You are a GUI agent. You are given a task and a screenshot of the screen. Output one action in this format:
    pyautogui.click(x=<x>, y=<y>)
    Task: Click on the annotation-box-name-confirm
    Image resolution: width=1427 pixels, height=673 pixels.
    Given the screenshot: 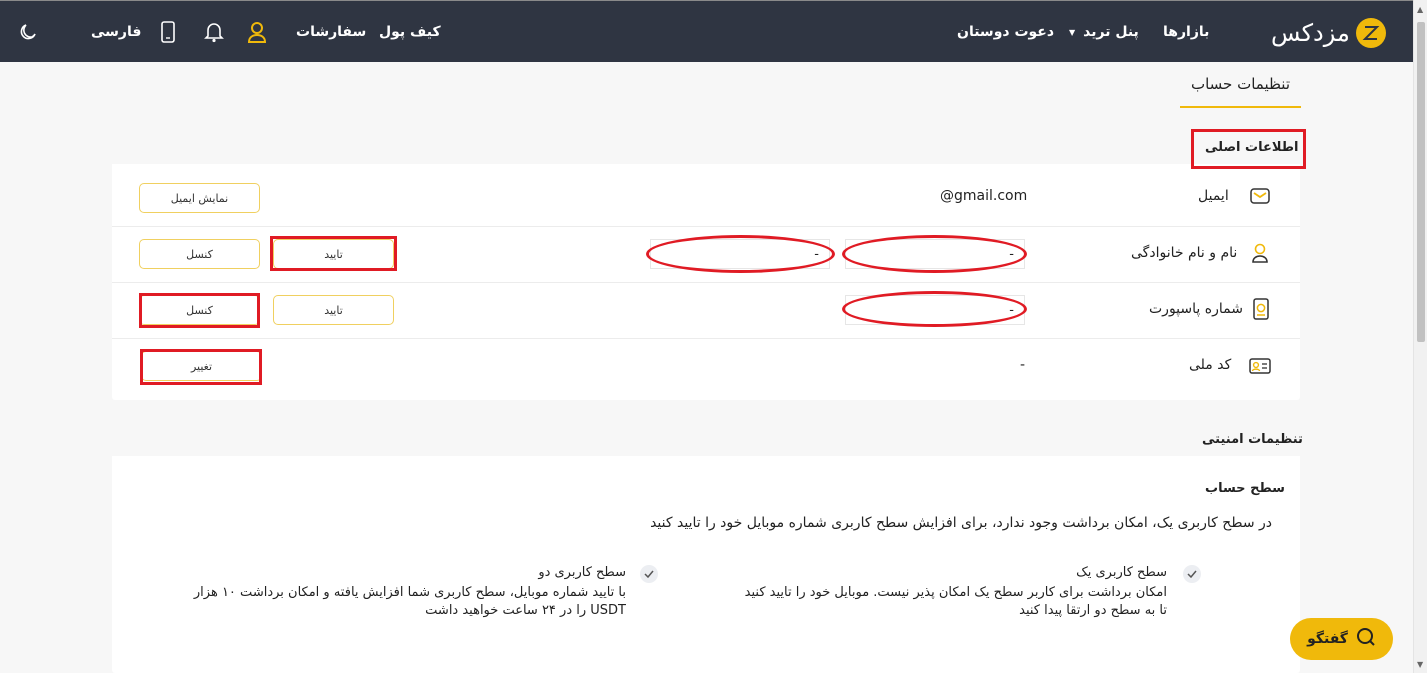 What is the action you would take?
    pyautogui.click(x=333, y=253)
    